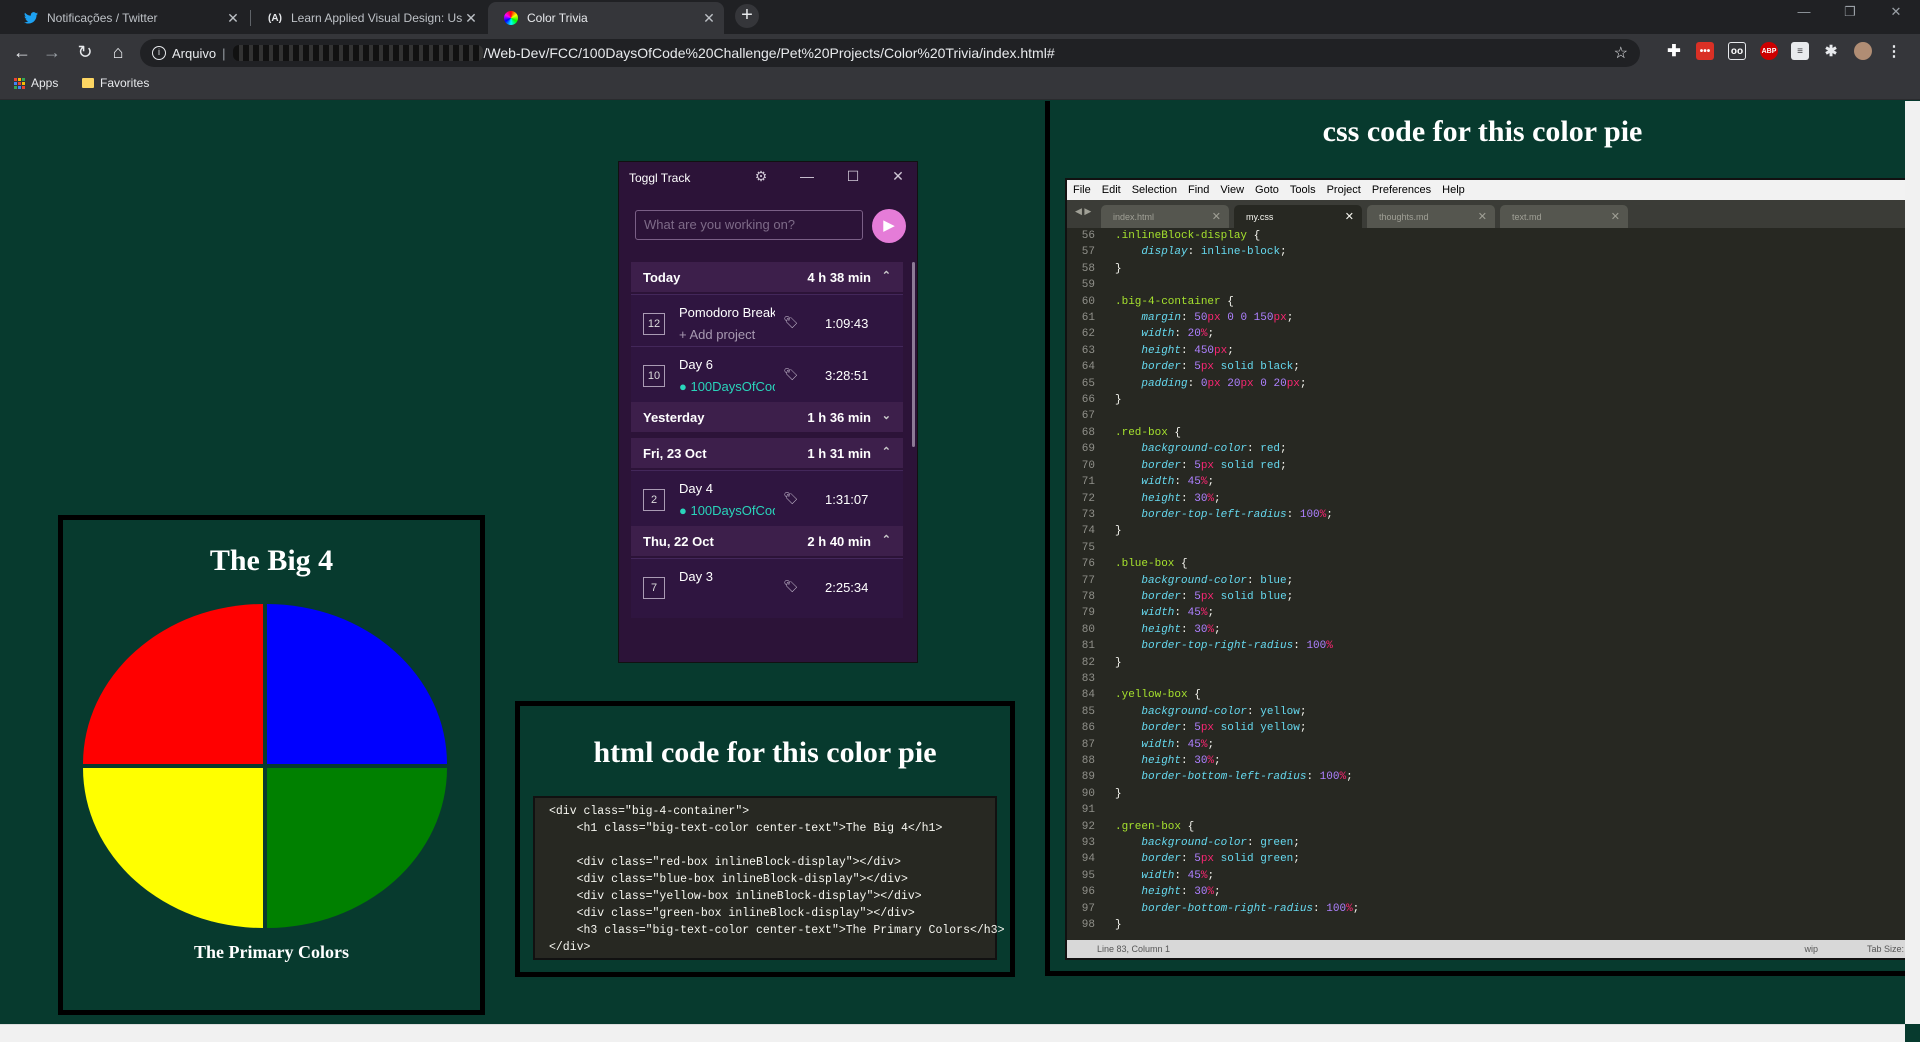 The width and height of the screenshot is (1920, 1042). What do you see at coordinates (839, 417) in the screenshot?
I see `day-duration: 1 h 36 min` at bounding box center [839, 417].